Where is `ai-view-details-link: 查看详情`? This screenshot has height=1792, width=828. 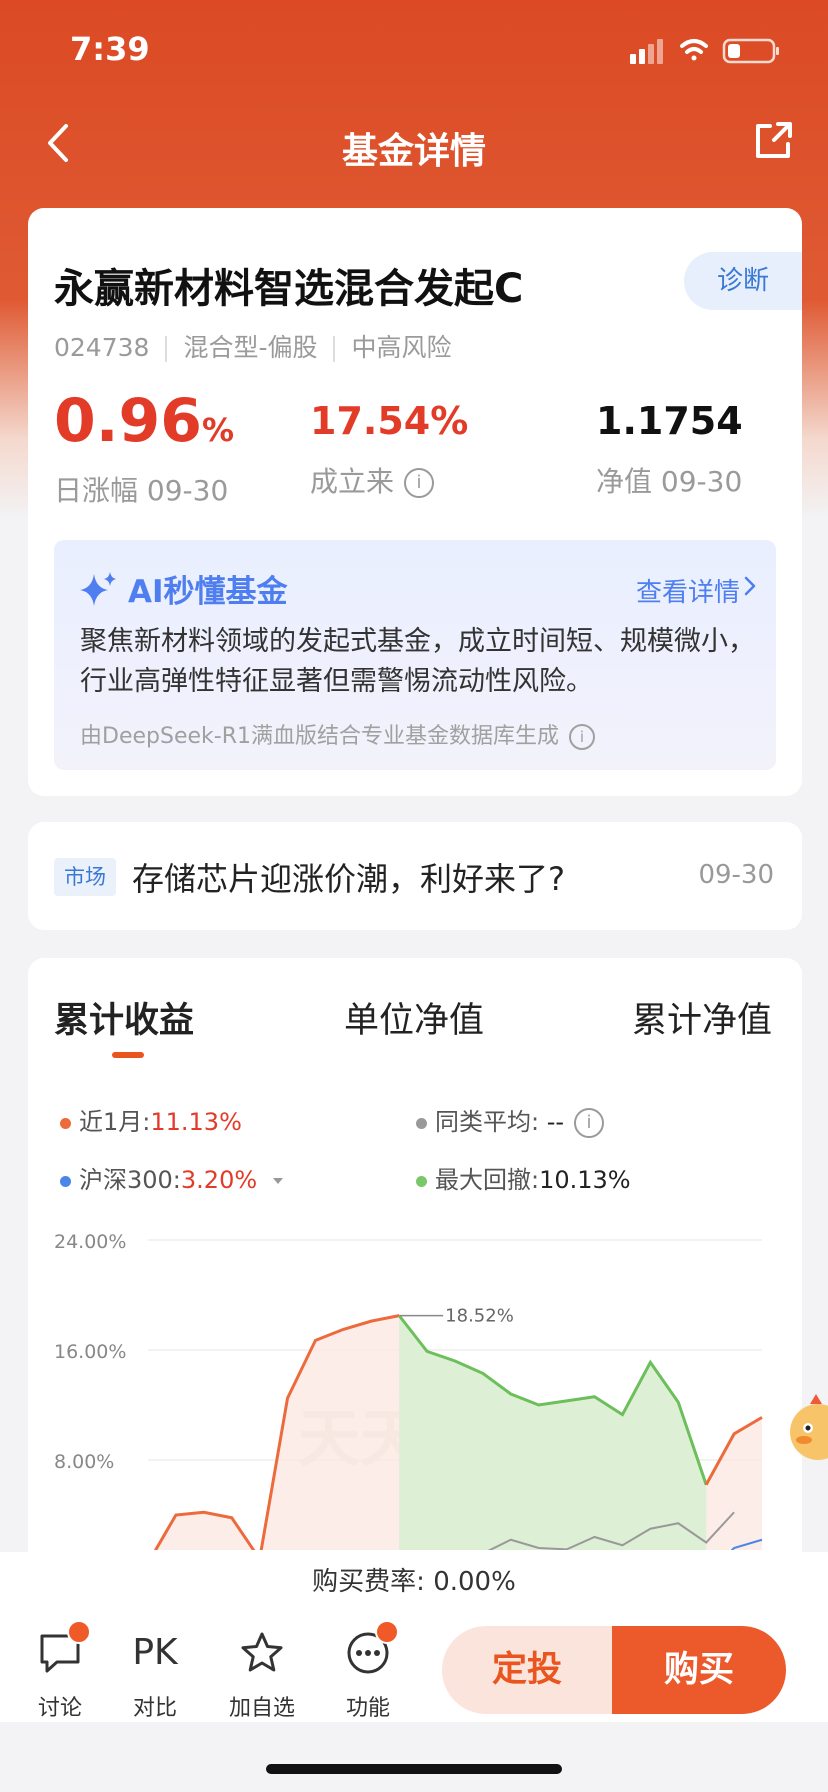
ai-view-details-link: 查看详情 is located at coordinates (688, 590).